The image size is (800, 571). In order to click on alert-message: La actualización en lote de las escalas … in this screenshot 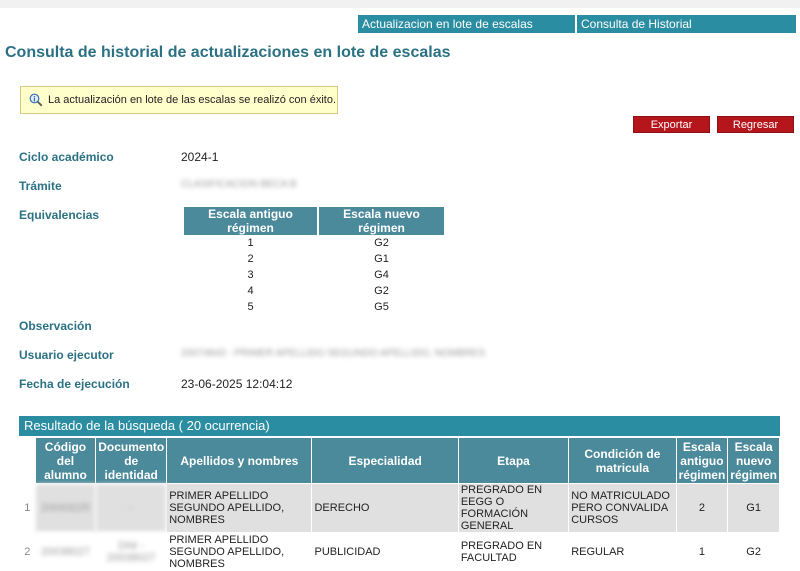, I will do `click(192, 100)`.